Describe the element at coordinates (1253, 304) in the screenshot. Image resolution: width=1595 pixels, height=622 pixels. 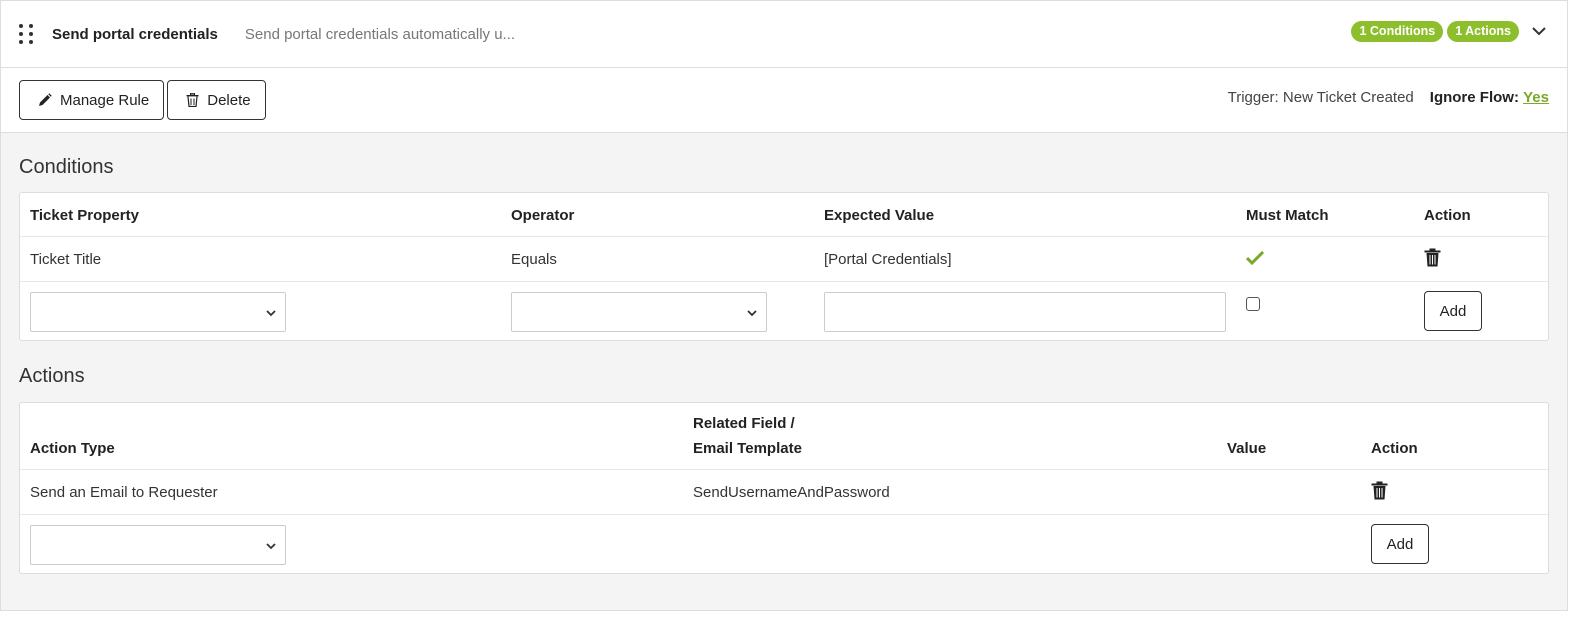
I see `must-match-checkbox` at that location.